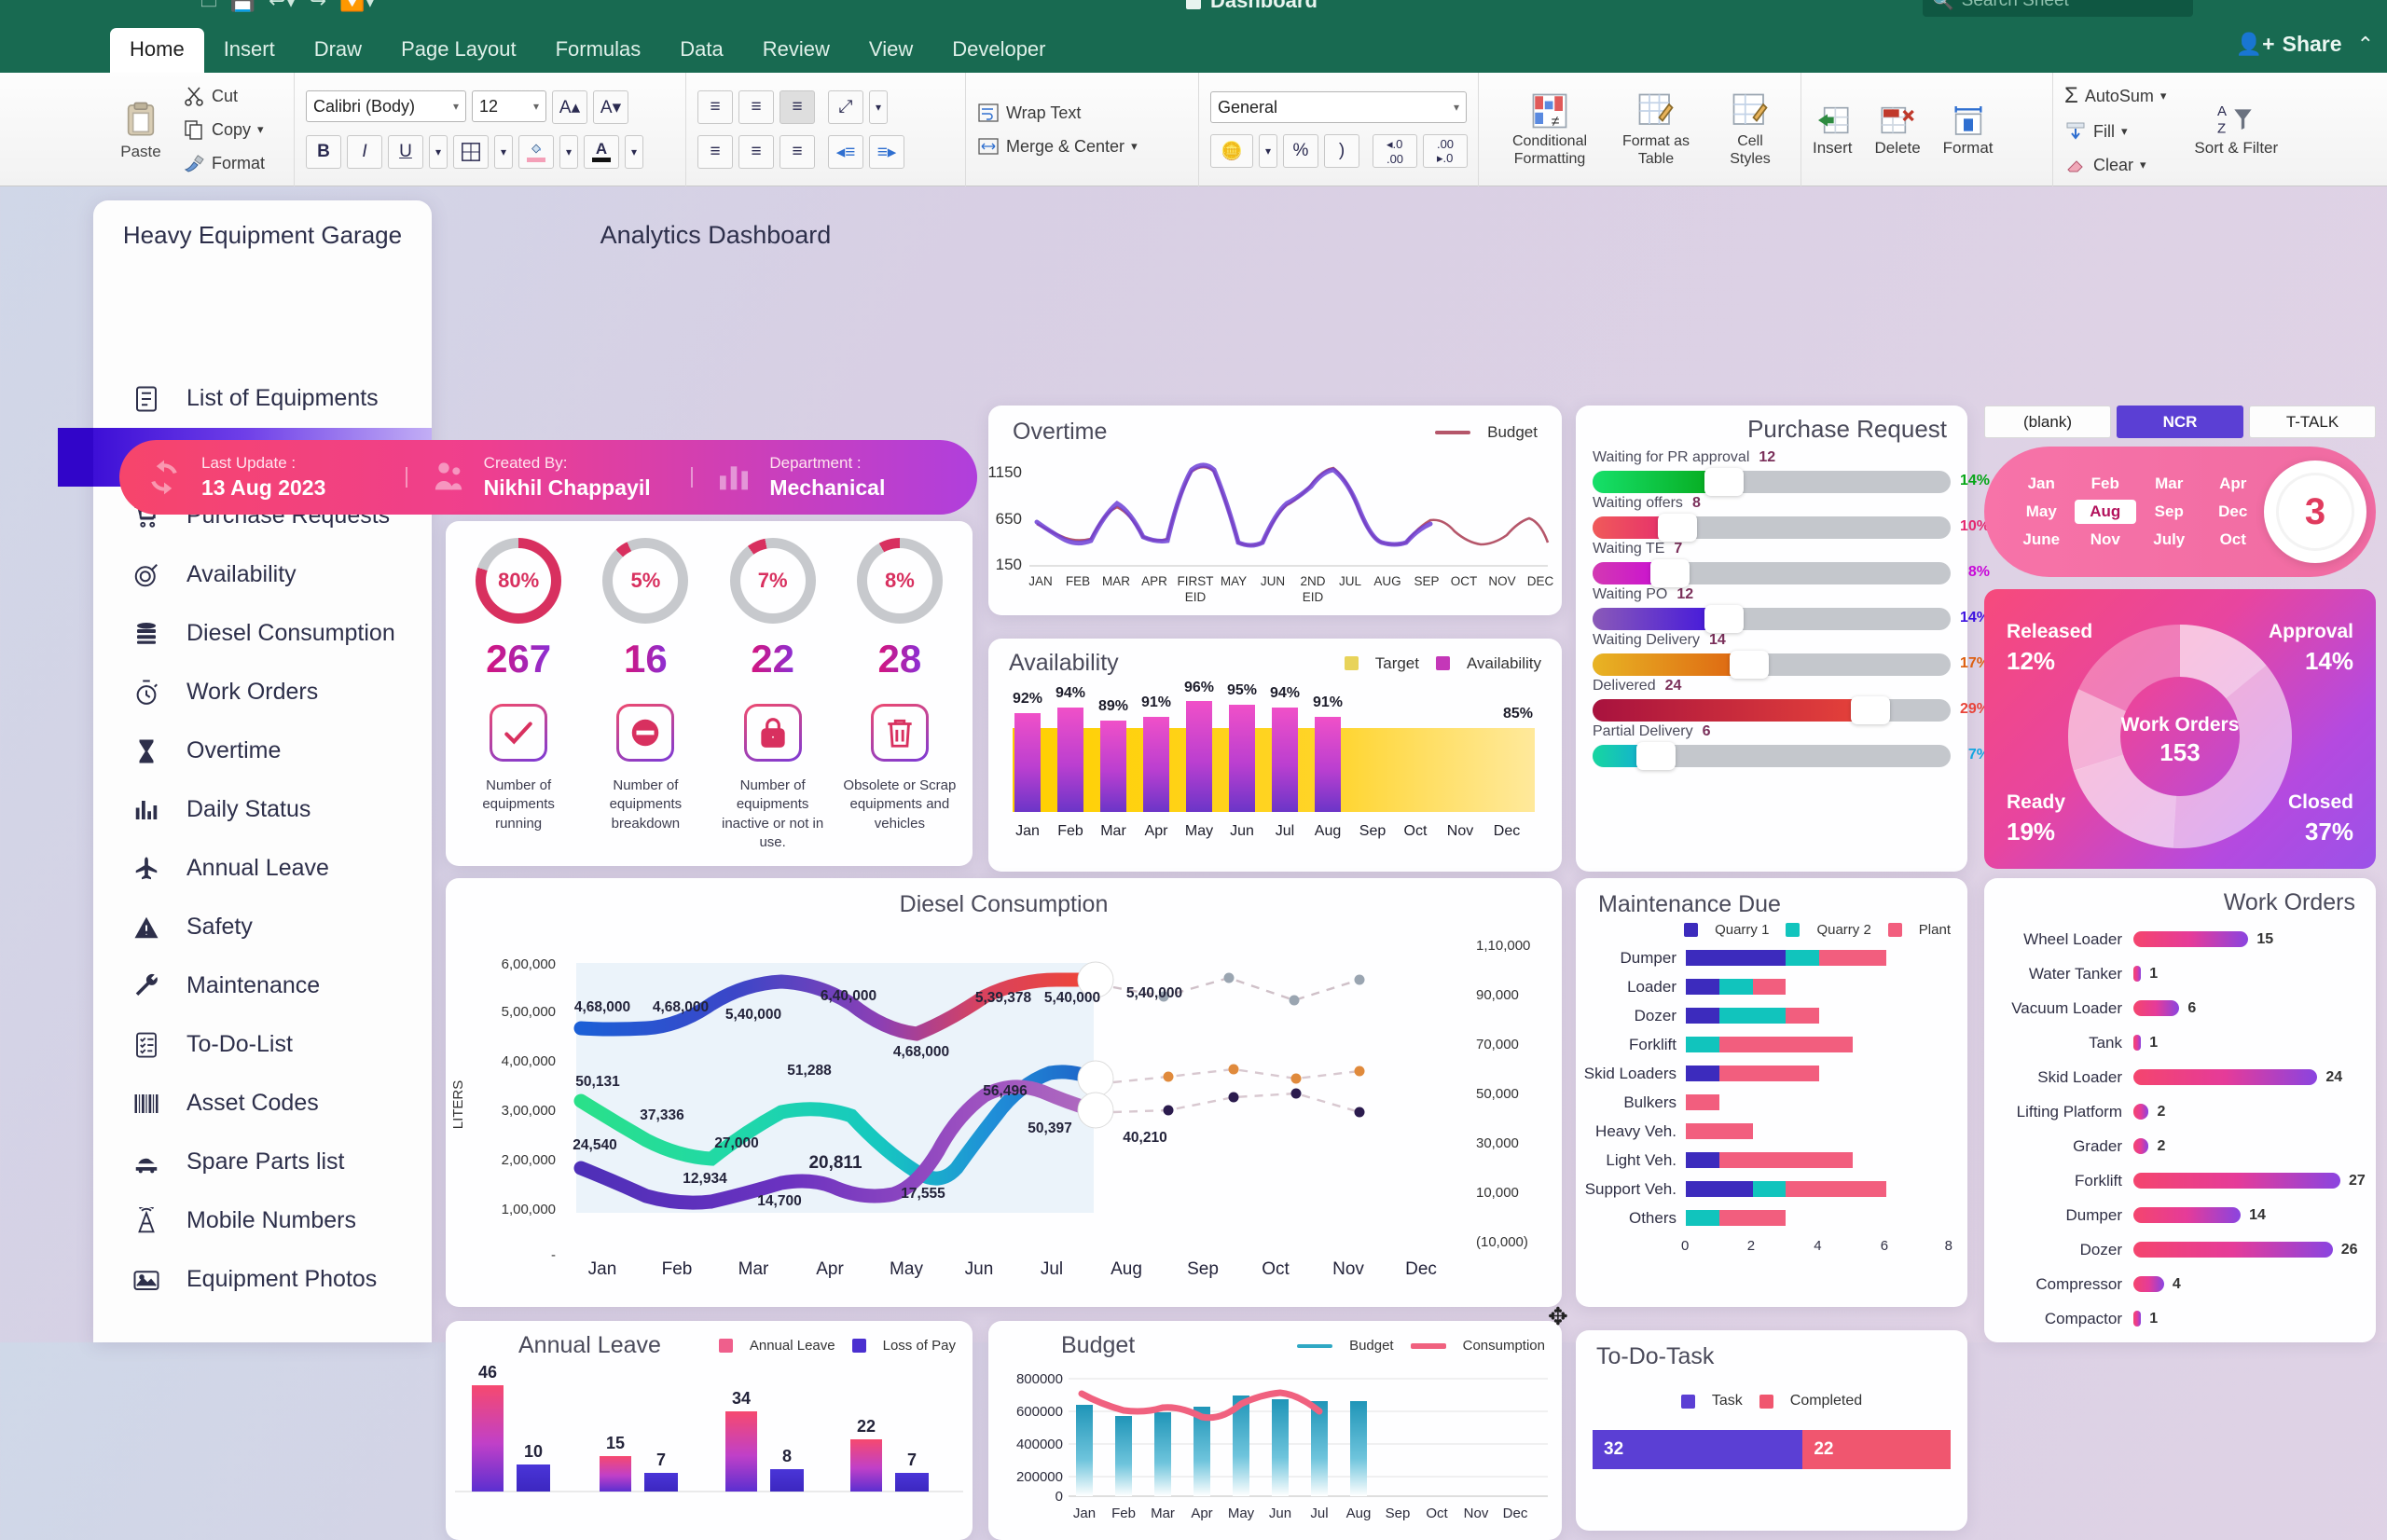 Image resolution: width=2387 pixels, height=1540 pixels. Describe the element at coordinates (568, 152) in the screenshot. I see `fill-color-dropdown: ▾` at that location.